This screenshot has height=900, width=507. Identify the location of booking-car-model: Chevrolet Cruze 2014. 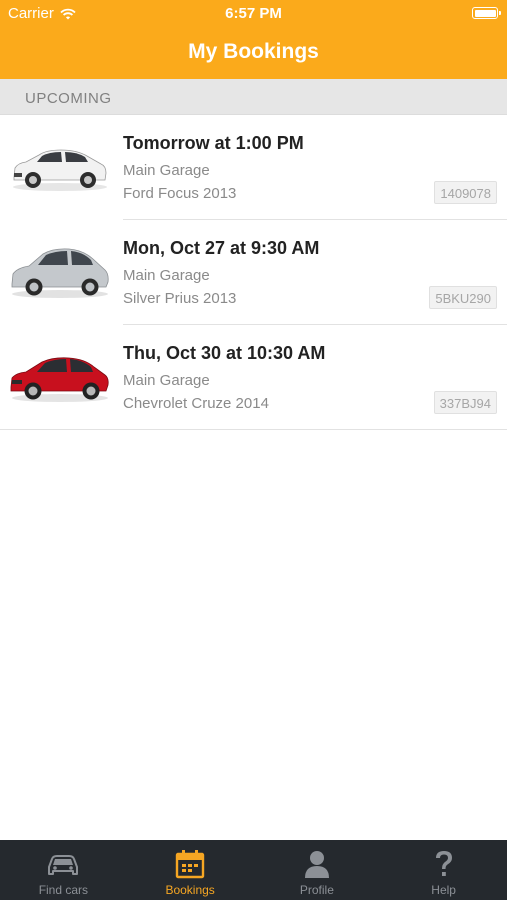
(196, 403).